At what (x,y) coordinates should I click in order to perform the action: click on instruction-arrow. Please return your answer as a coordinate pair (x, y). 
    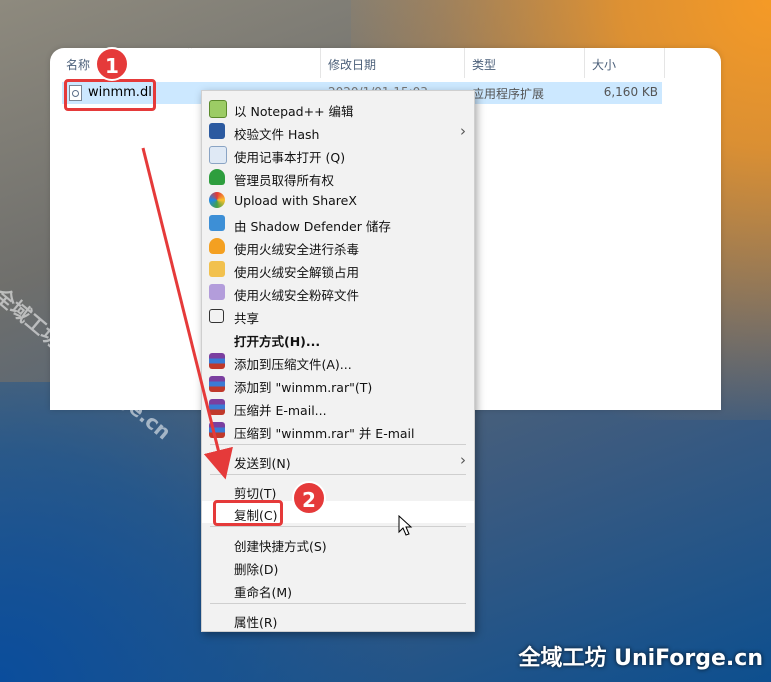
    Looking at the image, I should click on (187, 313).